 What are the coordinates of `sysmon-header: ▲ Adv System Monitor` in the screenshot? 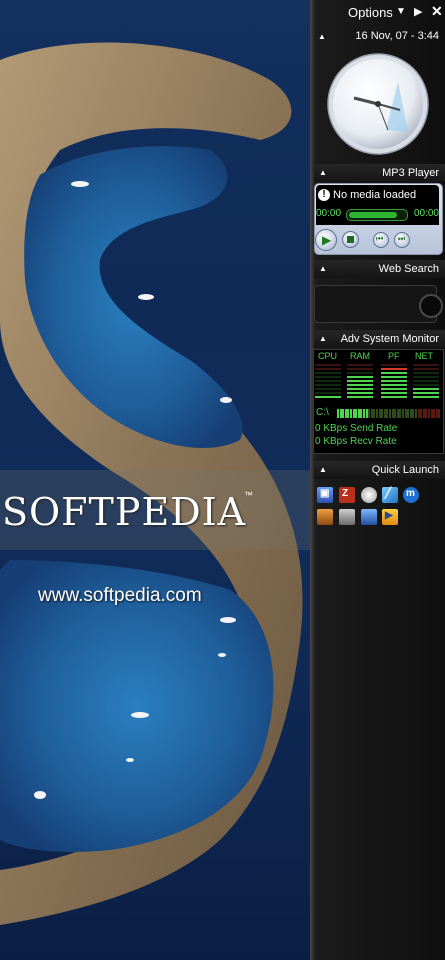 It's located at (379, 339).